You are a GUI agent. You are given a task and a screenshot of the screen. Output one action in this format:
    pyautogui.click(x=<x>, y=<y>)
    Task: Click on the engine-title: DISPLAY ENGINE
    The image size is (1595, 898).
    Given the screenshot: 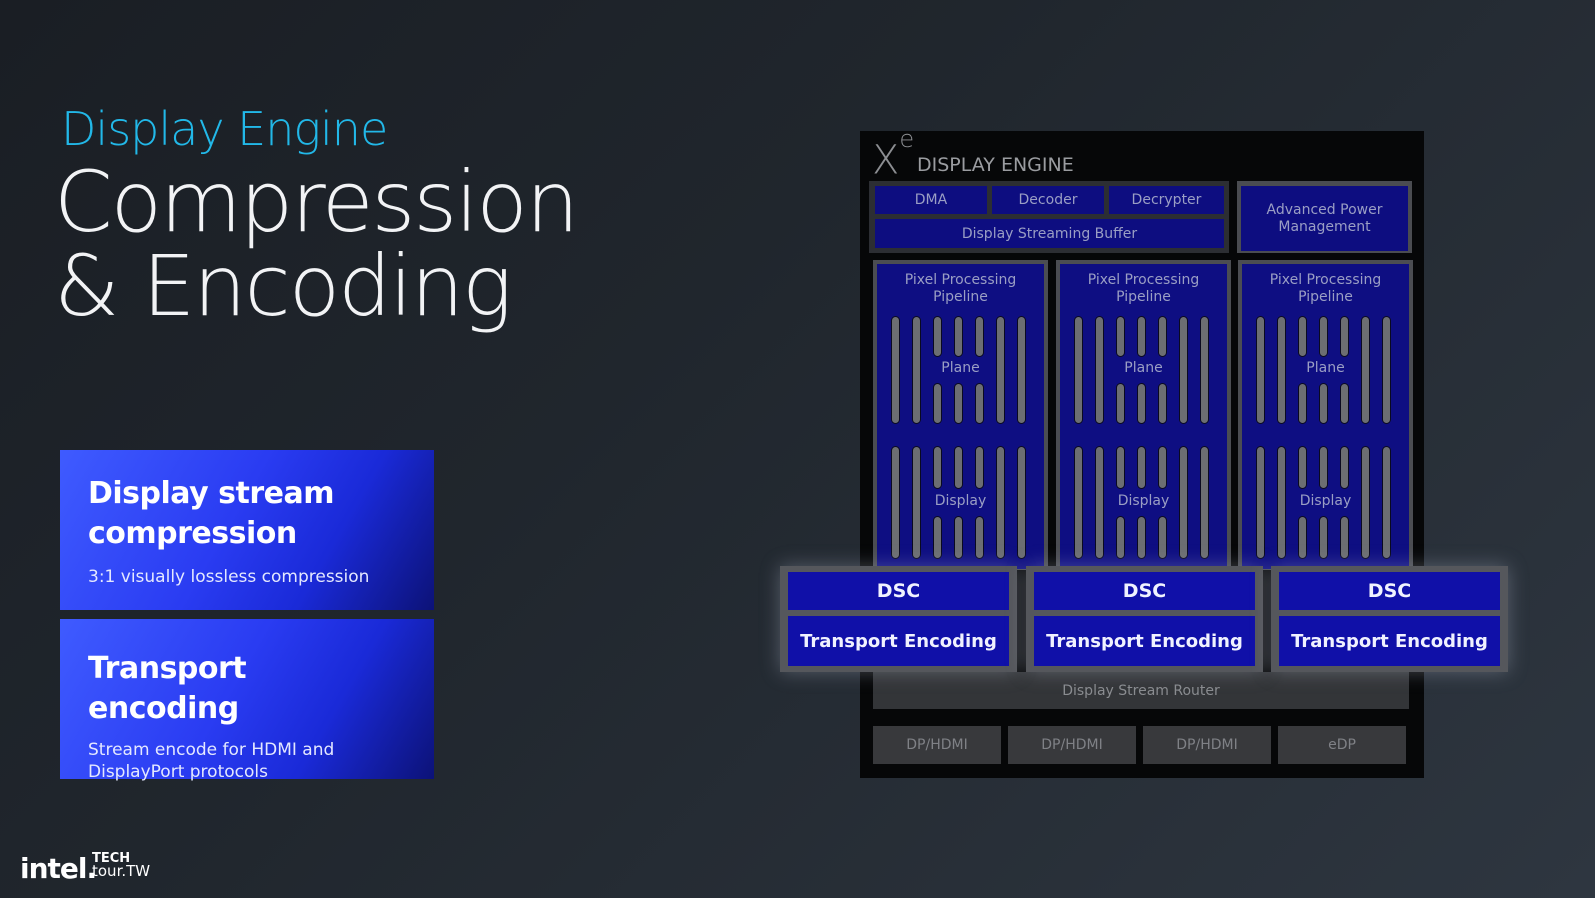 What is the action you would take?
    pyautogui.click(x=995, y=165)
    